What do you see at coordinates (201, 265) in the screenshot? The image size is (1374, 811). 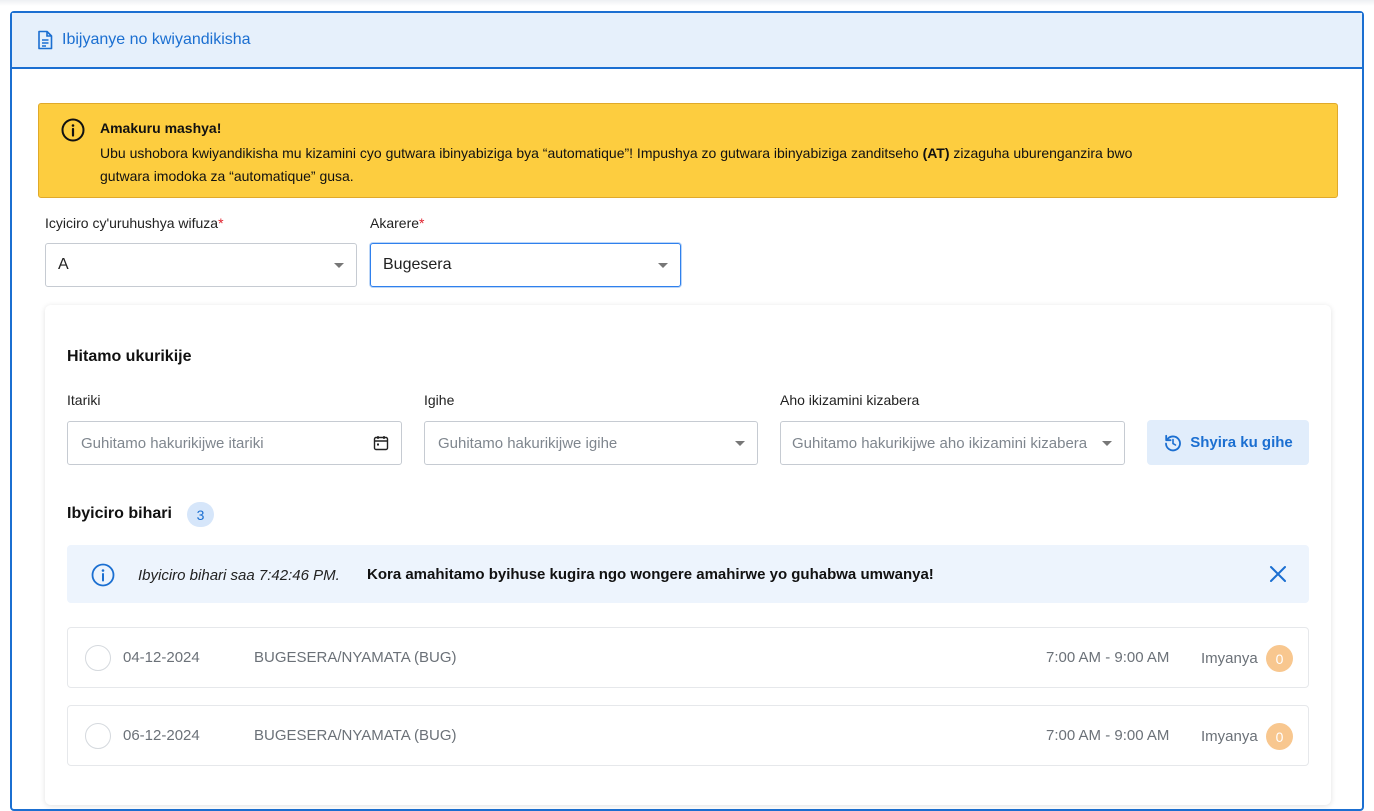 I see `category-select: A` at bounding box center [201, 265].